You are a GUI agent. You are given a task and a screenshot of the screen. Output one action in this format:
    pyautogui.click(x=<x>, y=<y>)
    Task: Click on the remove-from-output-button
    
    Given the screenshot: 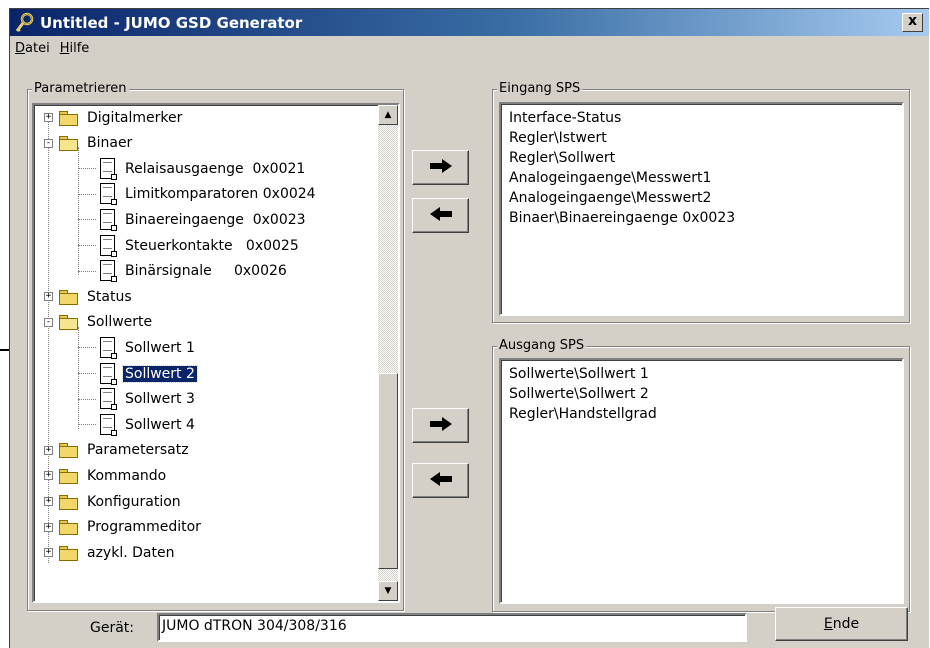 What is the action you would take?
    pyautogui.click(x=440, y=480)
    